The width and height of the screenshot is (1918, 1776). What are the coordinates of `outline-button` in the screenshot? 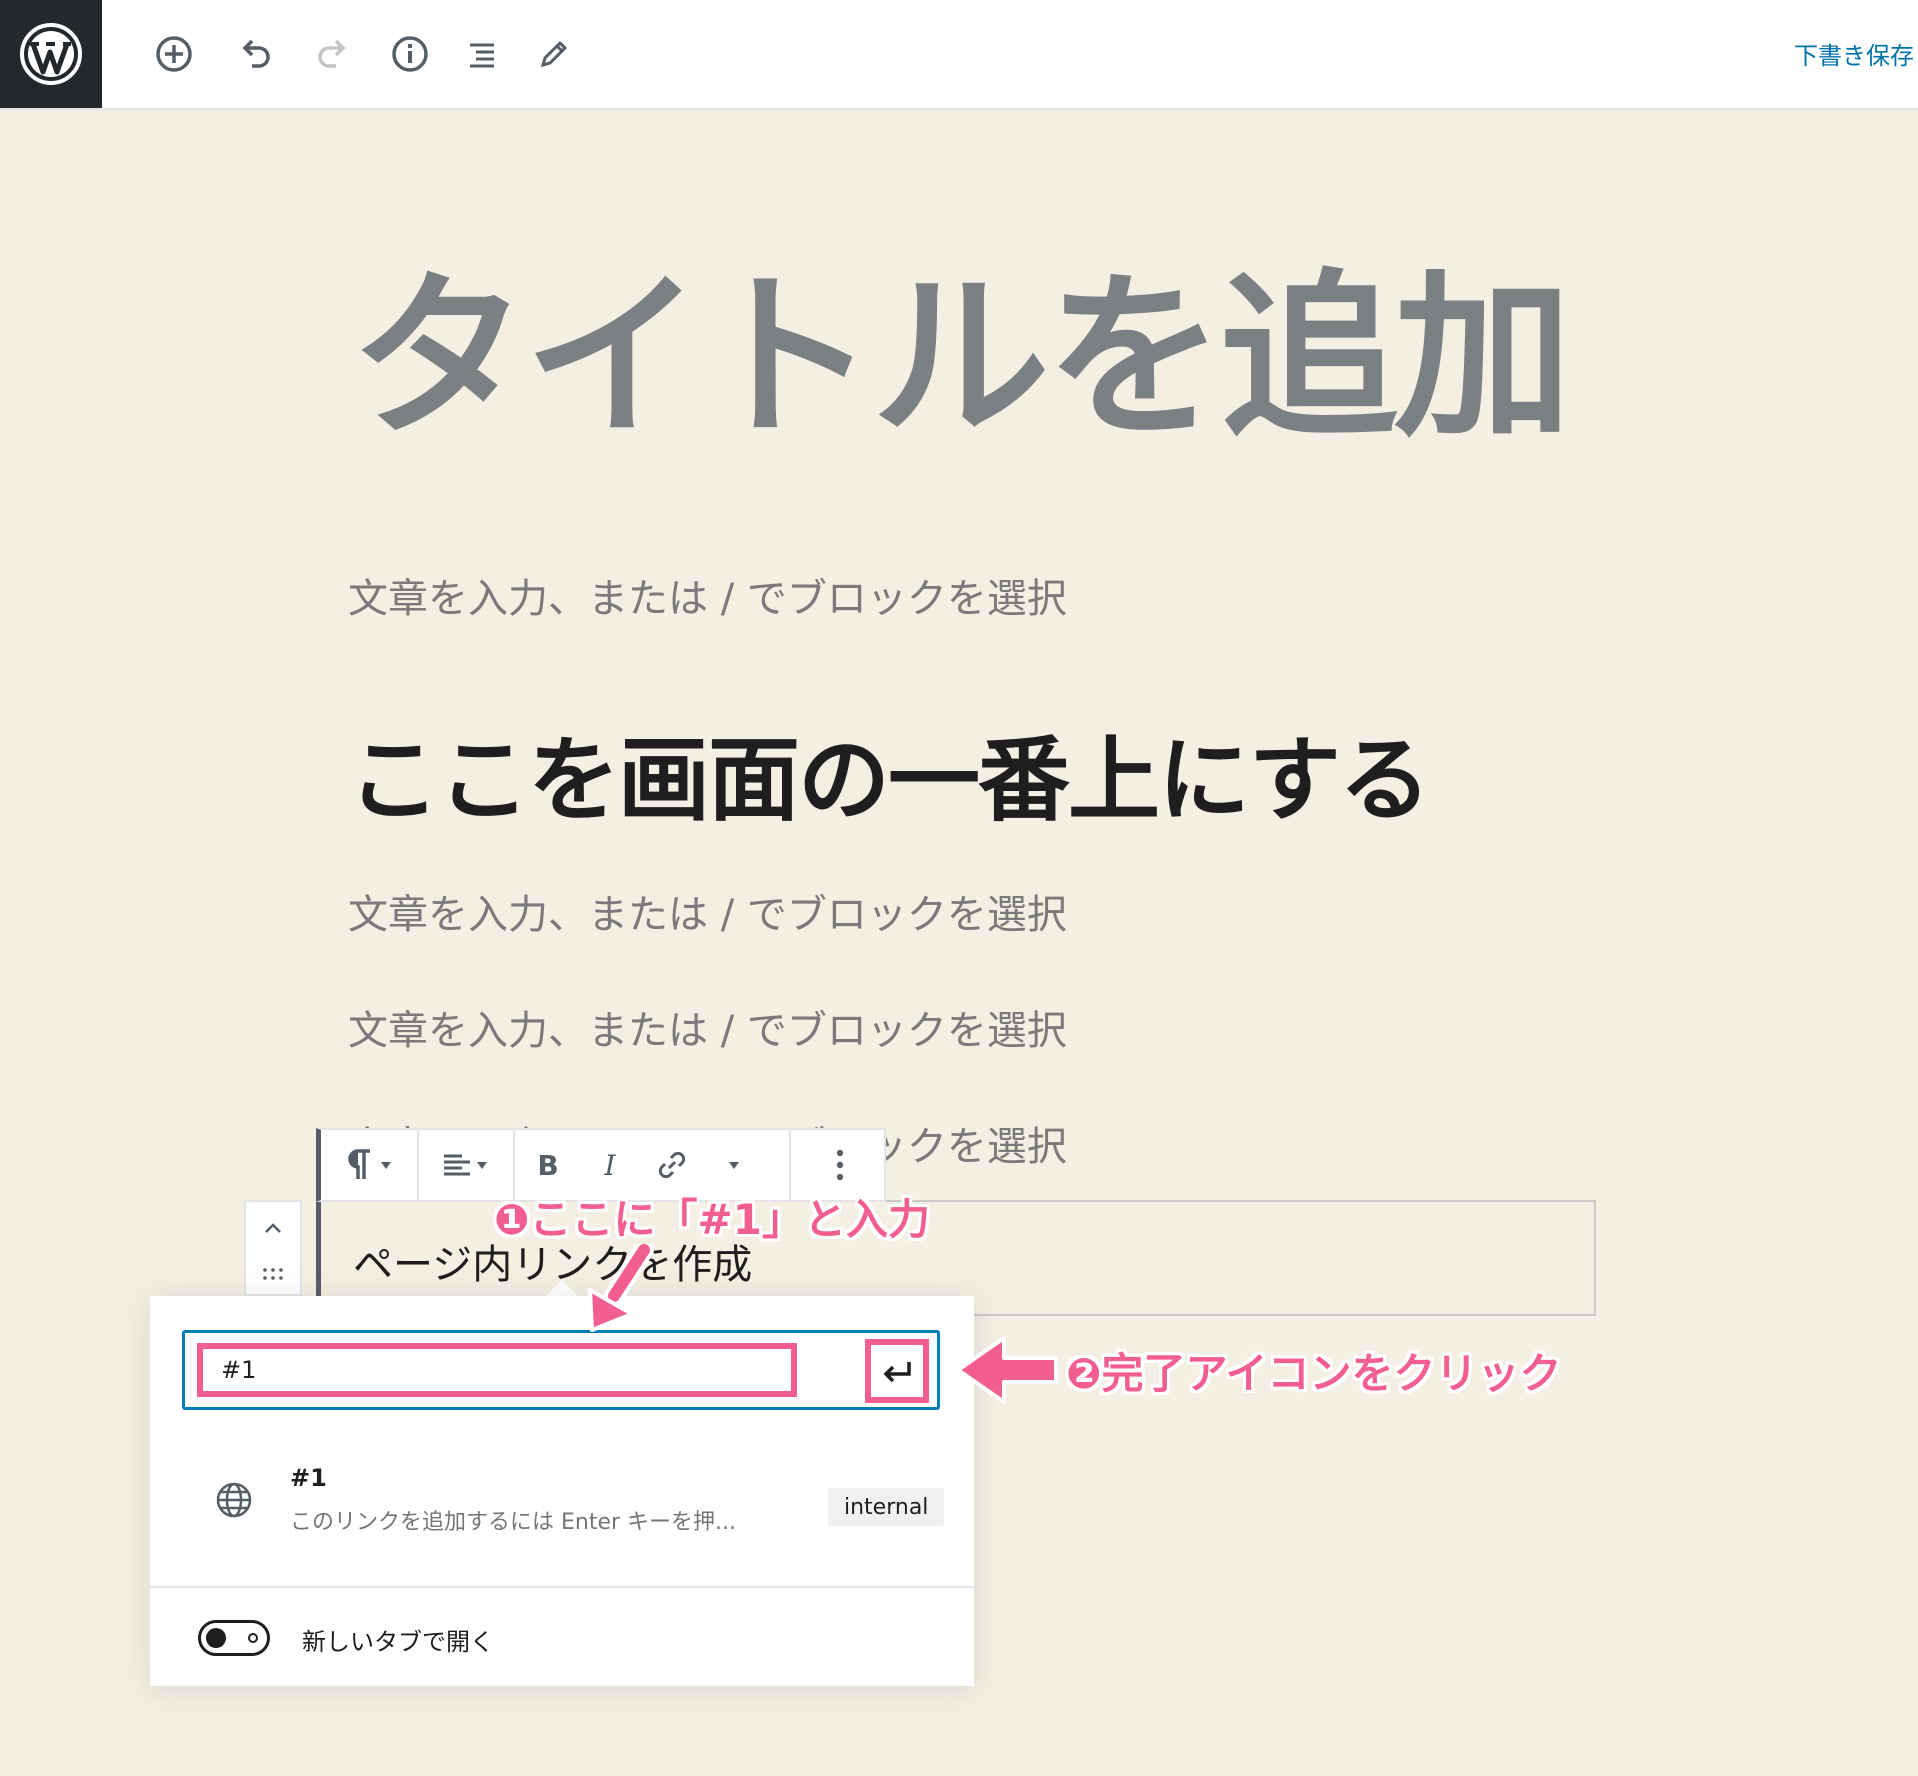 It's located at (482, 54).